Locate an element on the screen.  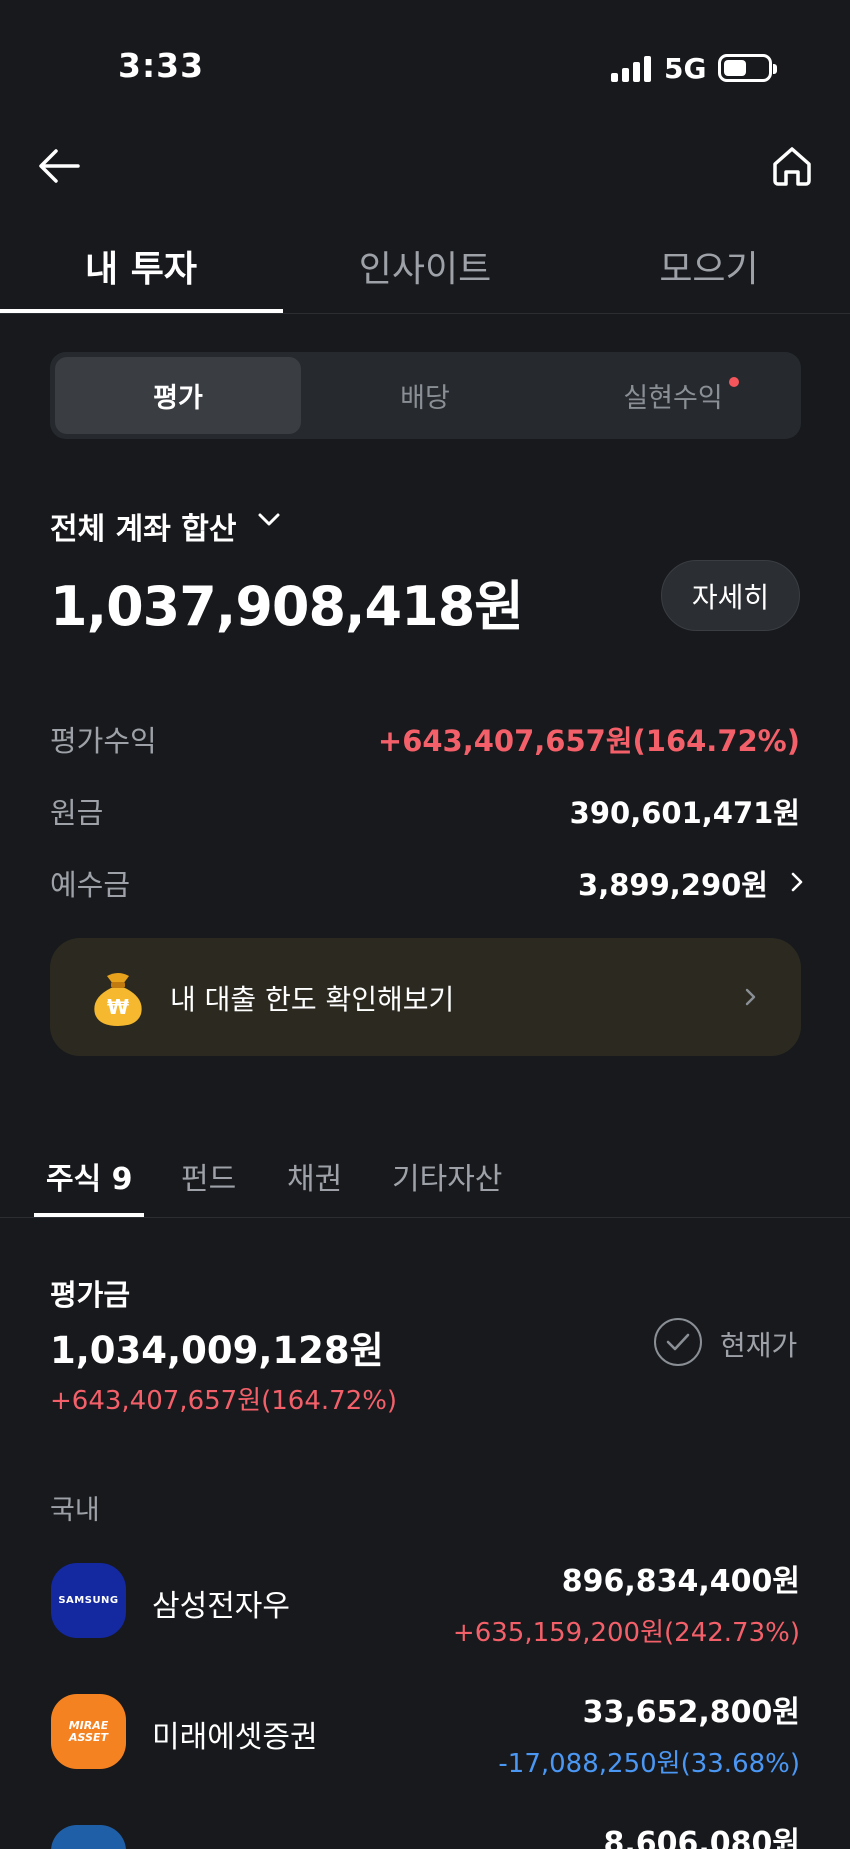
current-price-toggle-label: 현재가 is located at coordinates (758, 1344).